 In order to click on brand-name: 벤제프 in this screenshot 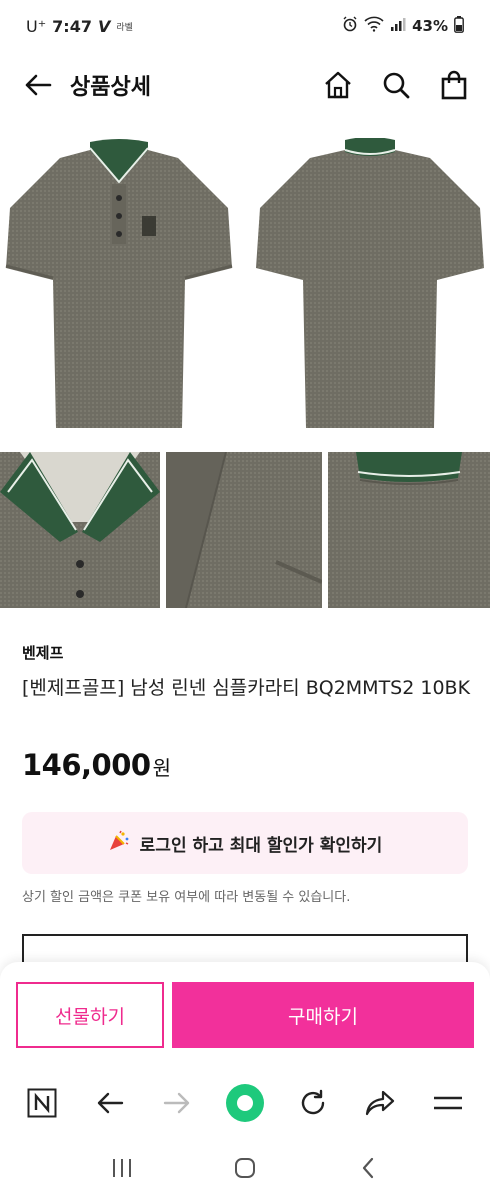, I will do `click(42, 652)`.